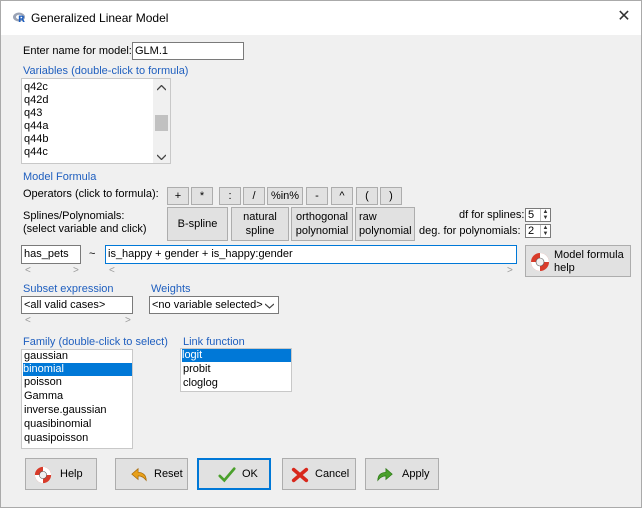 The width and height of the screenshot is (642, 508). I want to click on orthogonal-line2: polynomial, so click(322, 231).